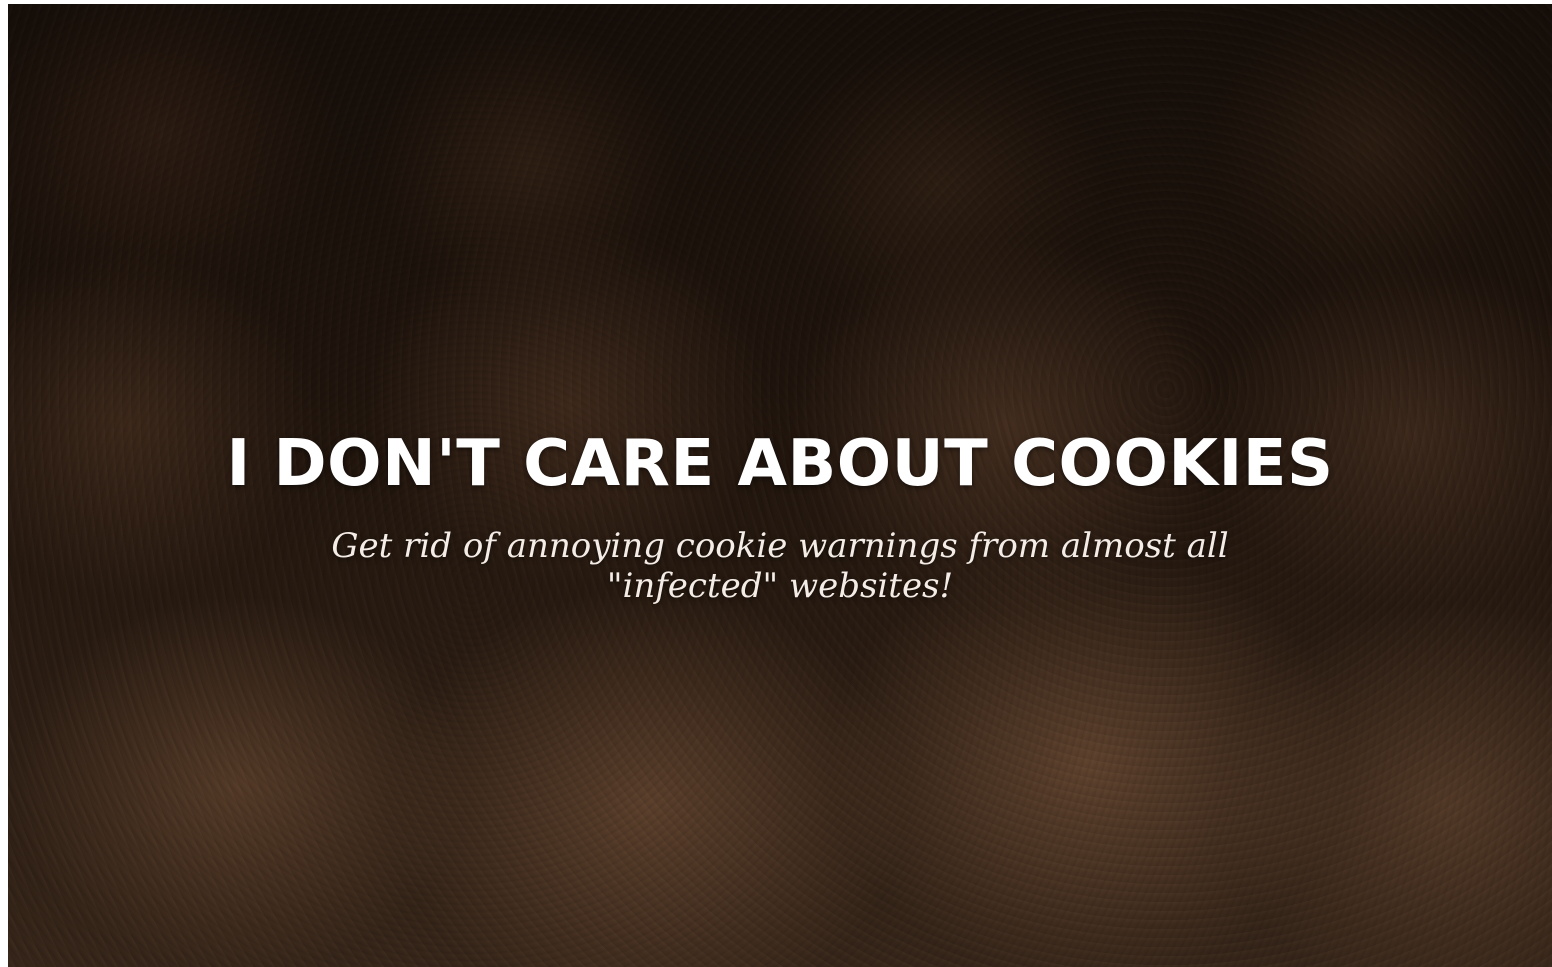  I want to click on hero-title: I DON'T CARE ABOUT COOKIES, so click(780, 464).